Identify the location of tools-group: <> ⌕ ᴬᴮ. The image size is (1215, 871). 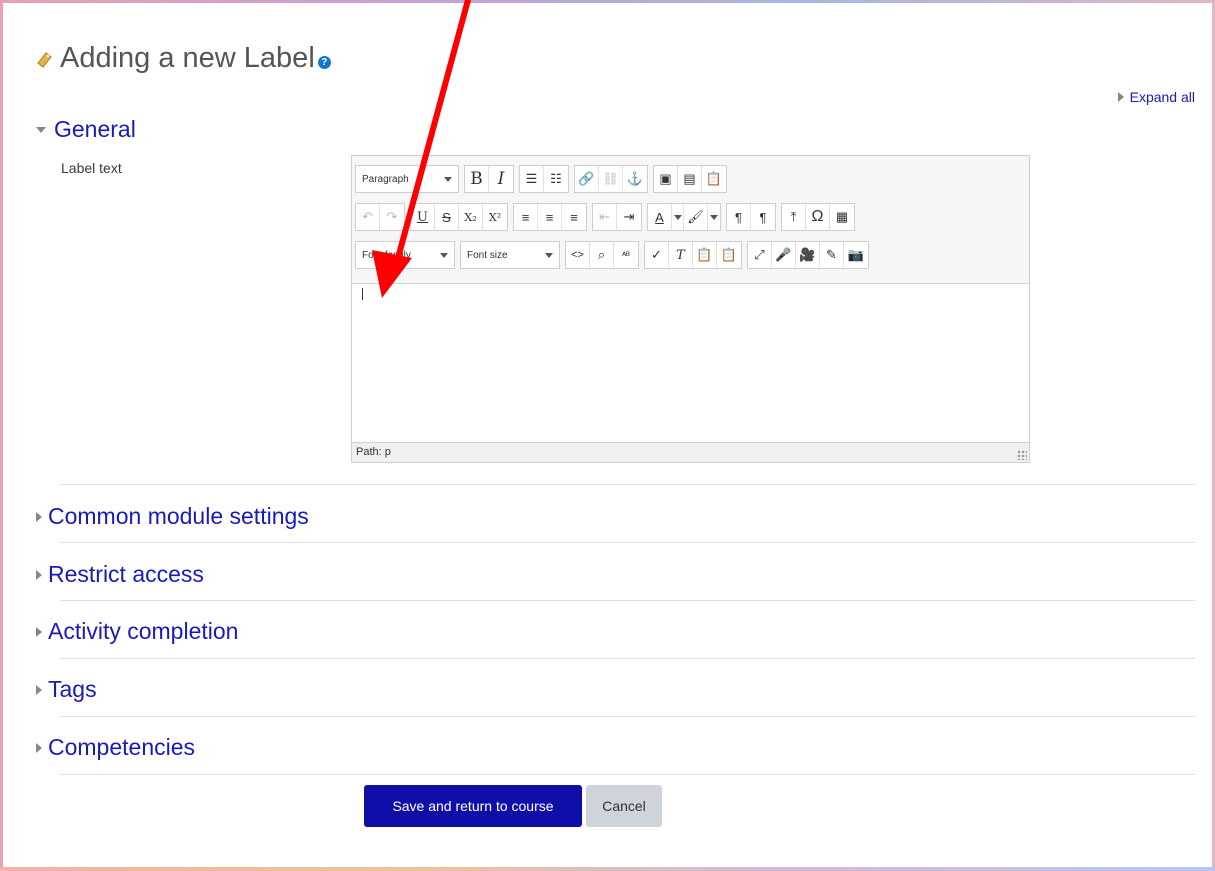
(602, 255).